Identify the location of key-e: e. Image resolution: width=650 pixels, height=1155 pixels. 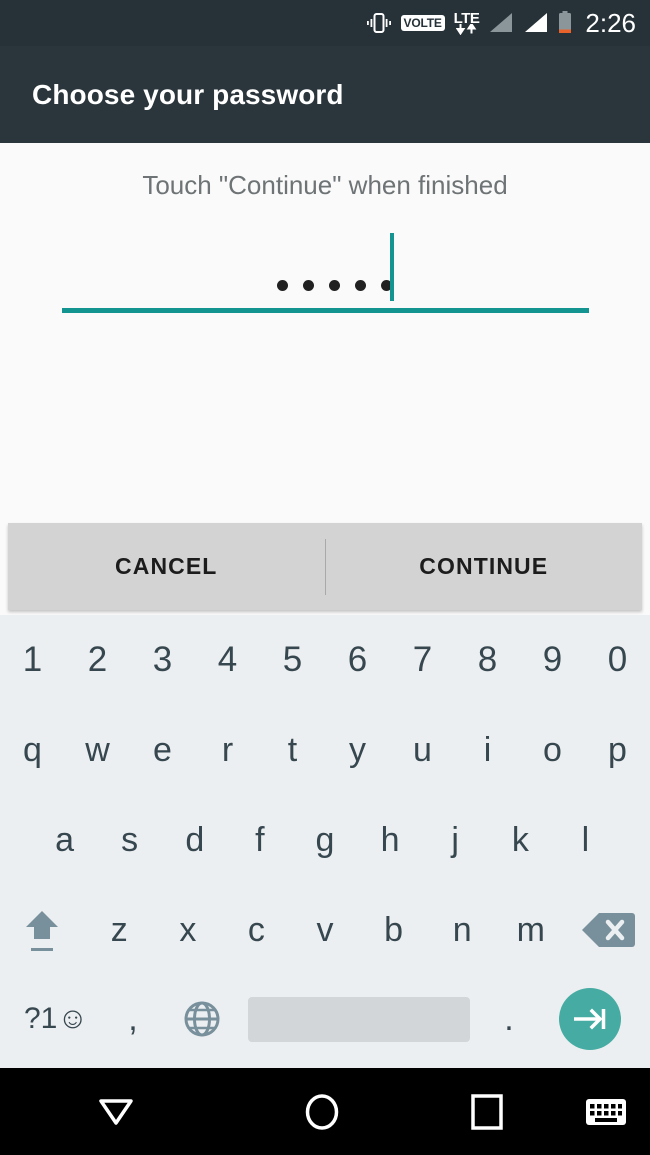
(162, 750).